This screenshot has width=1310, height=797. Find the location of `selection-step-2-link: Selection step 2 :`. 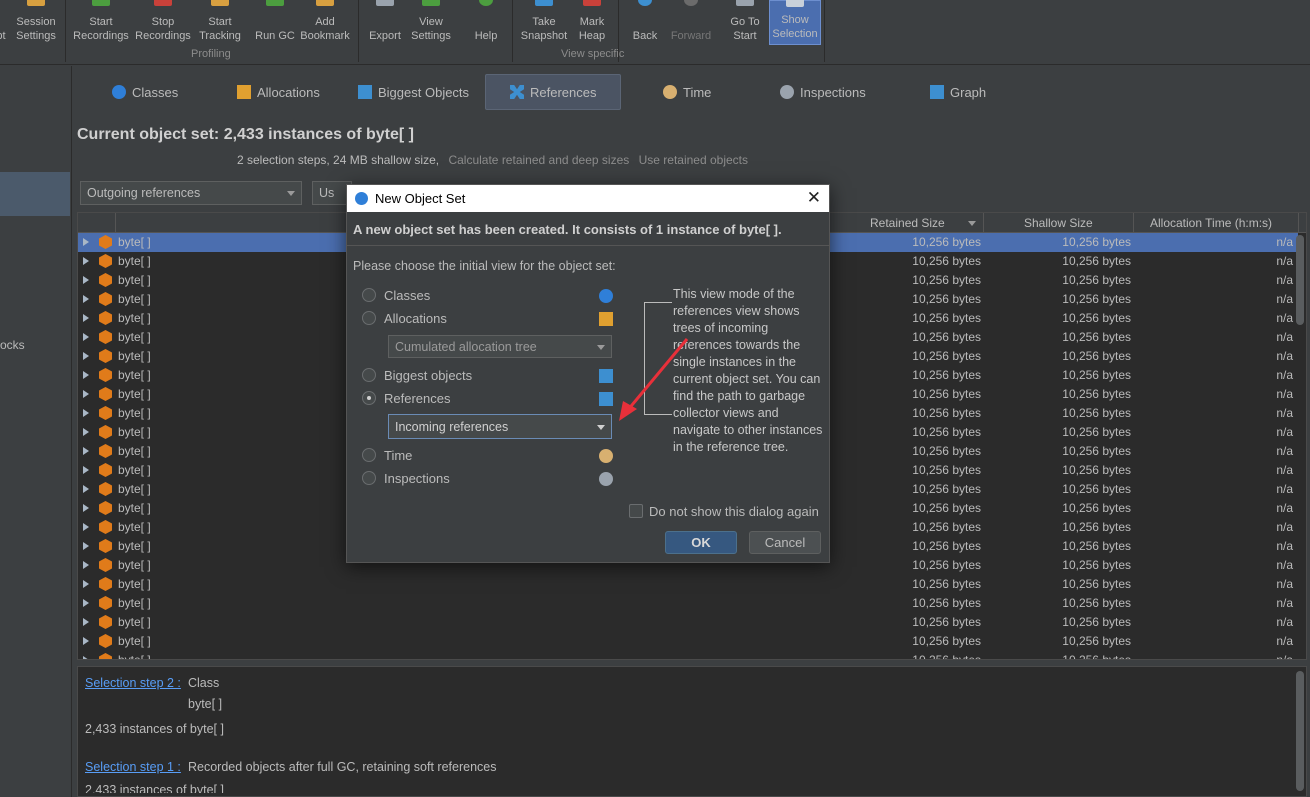

selection-step-2-link: Selection step 2 : is located at coordinates (133, 683).